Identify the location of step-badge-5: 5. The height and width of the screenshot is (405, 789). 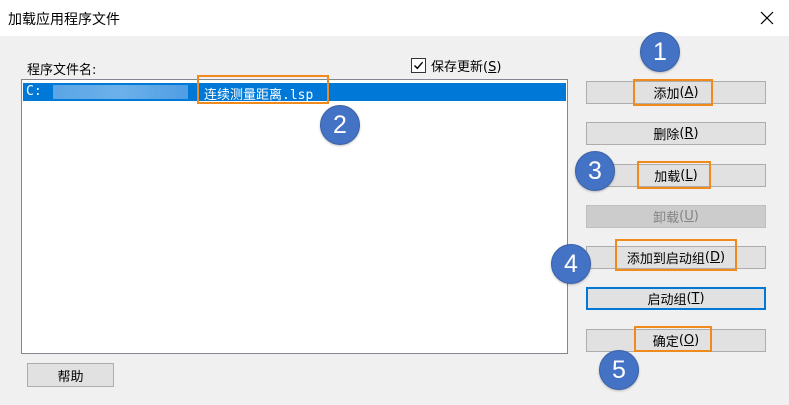
(619, 370).